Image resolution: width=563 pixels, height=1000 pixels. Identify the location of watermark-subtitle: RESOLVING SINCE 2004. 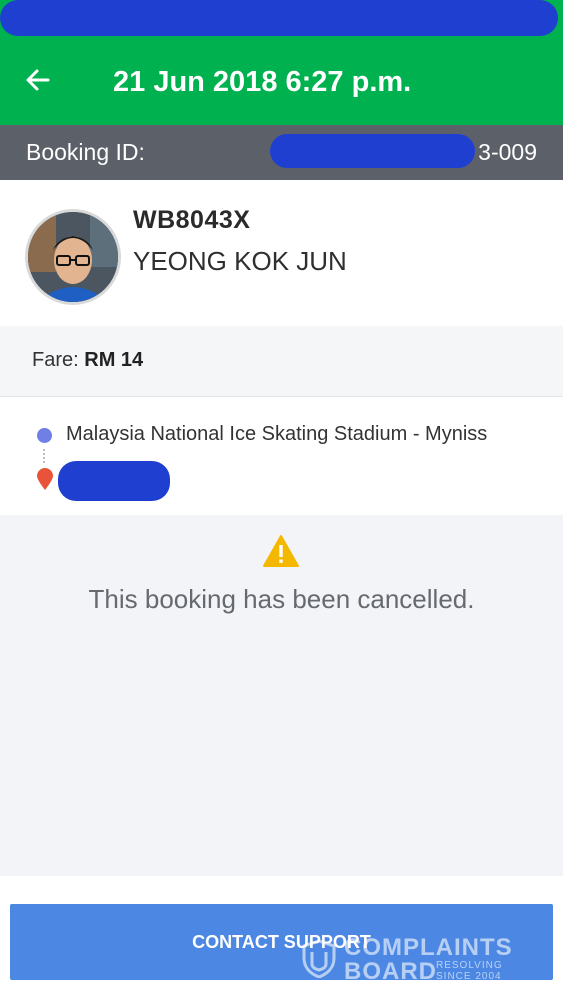
(469, 971).